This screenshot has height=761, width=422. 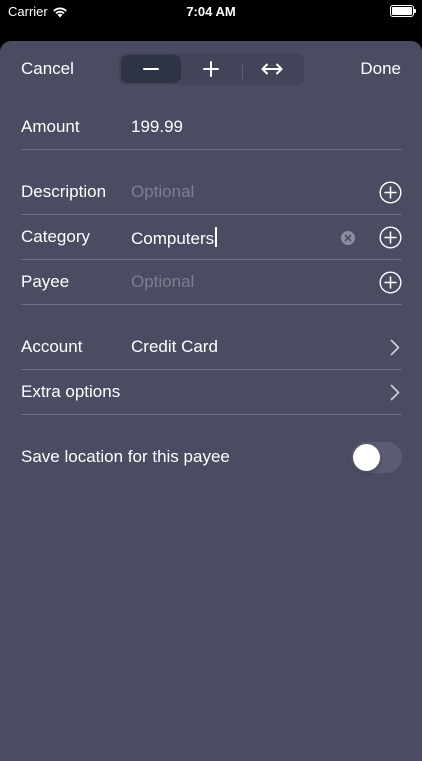 I want to click on category-label: Category, so click(x=55, y=236).